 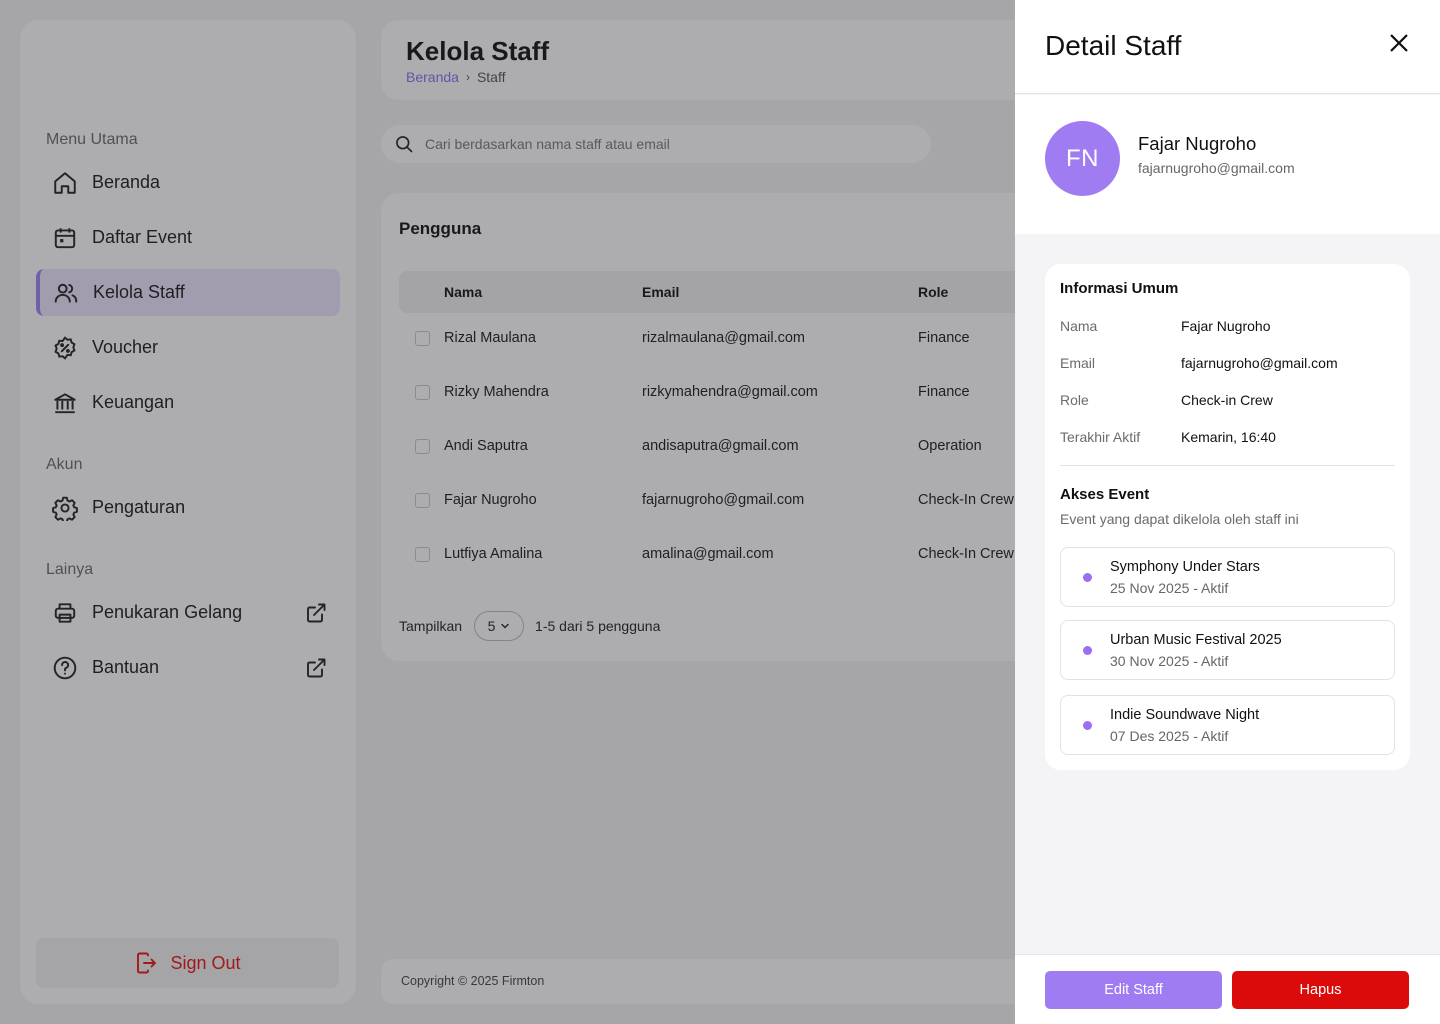 I want to click on drawer-title: Detail Staff, so click(x=1113, y=45).